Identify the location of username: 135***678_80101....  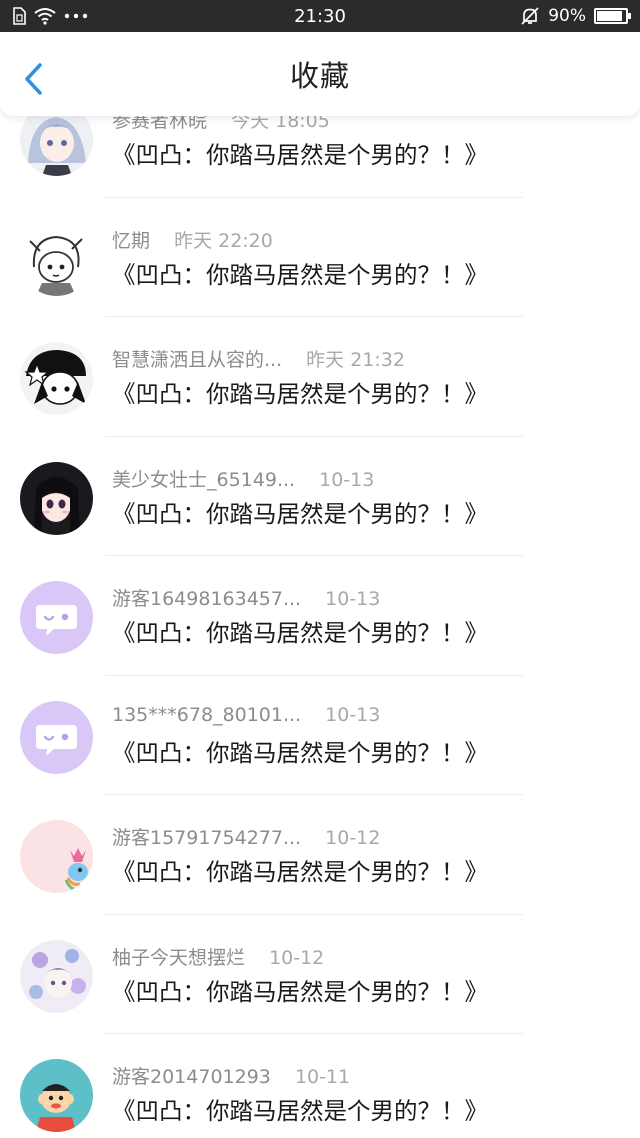
(206, 715).